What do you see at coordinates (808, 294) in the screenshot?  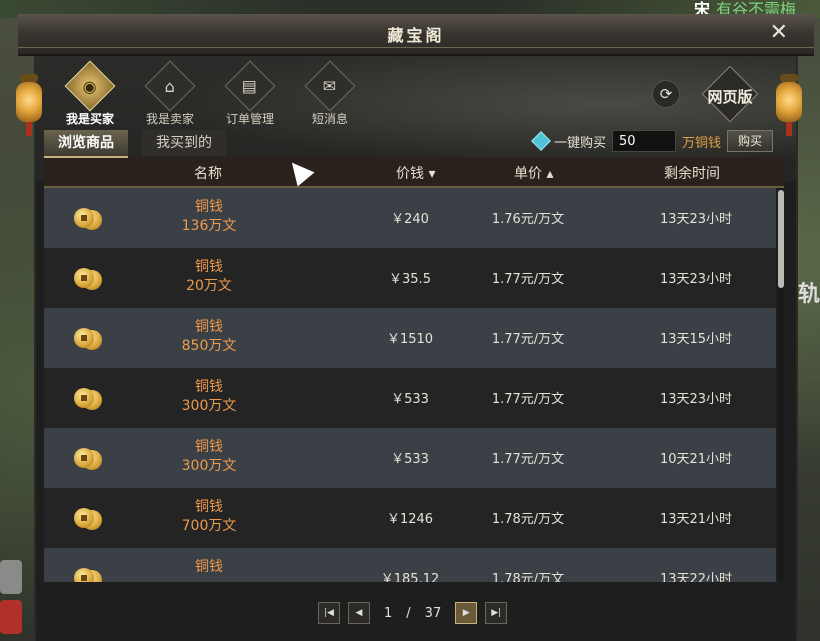 I see `background-side-glyph: 轨` at bounding box center [808, 294].